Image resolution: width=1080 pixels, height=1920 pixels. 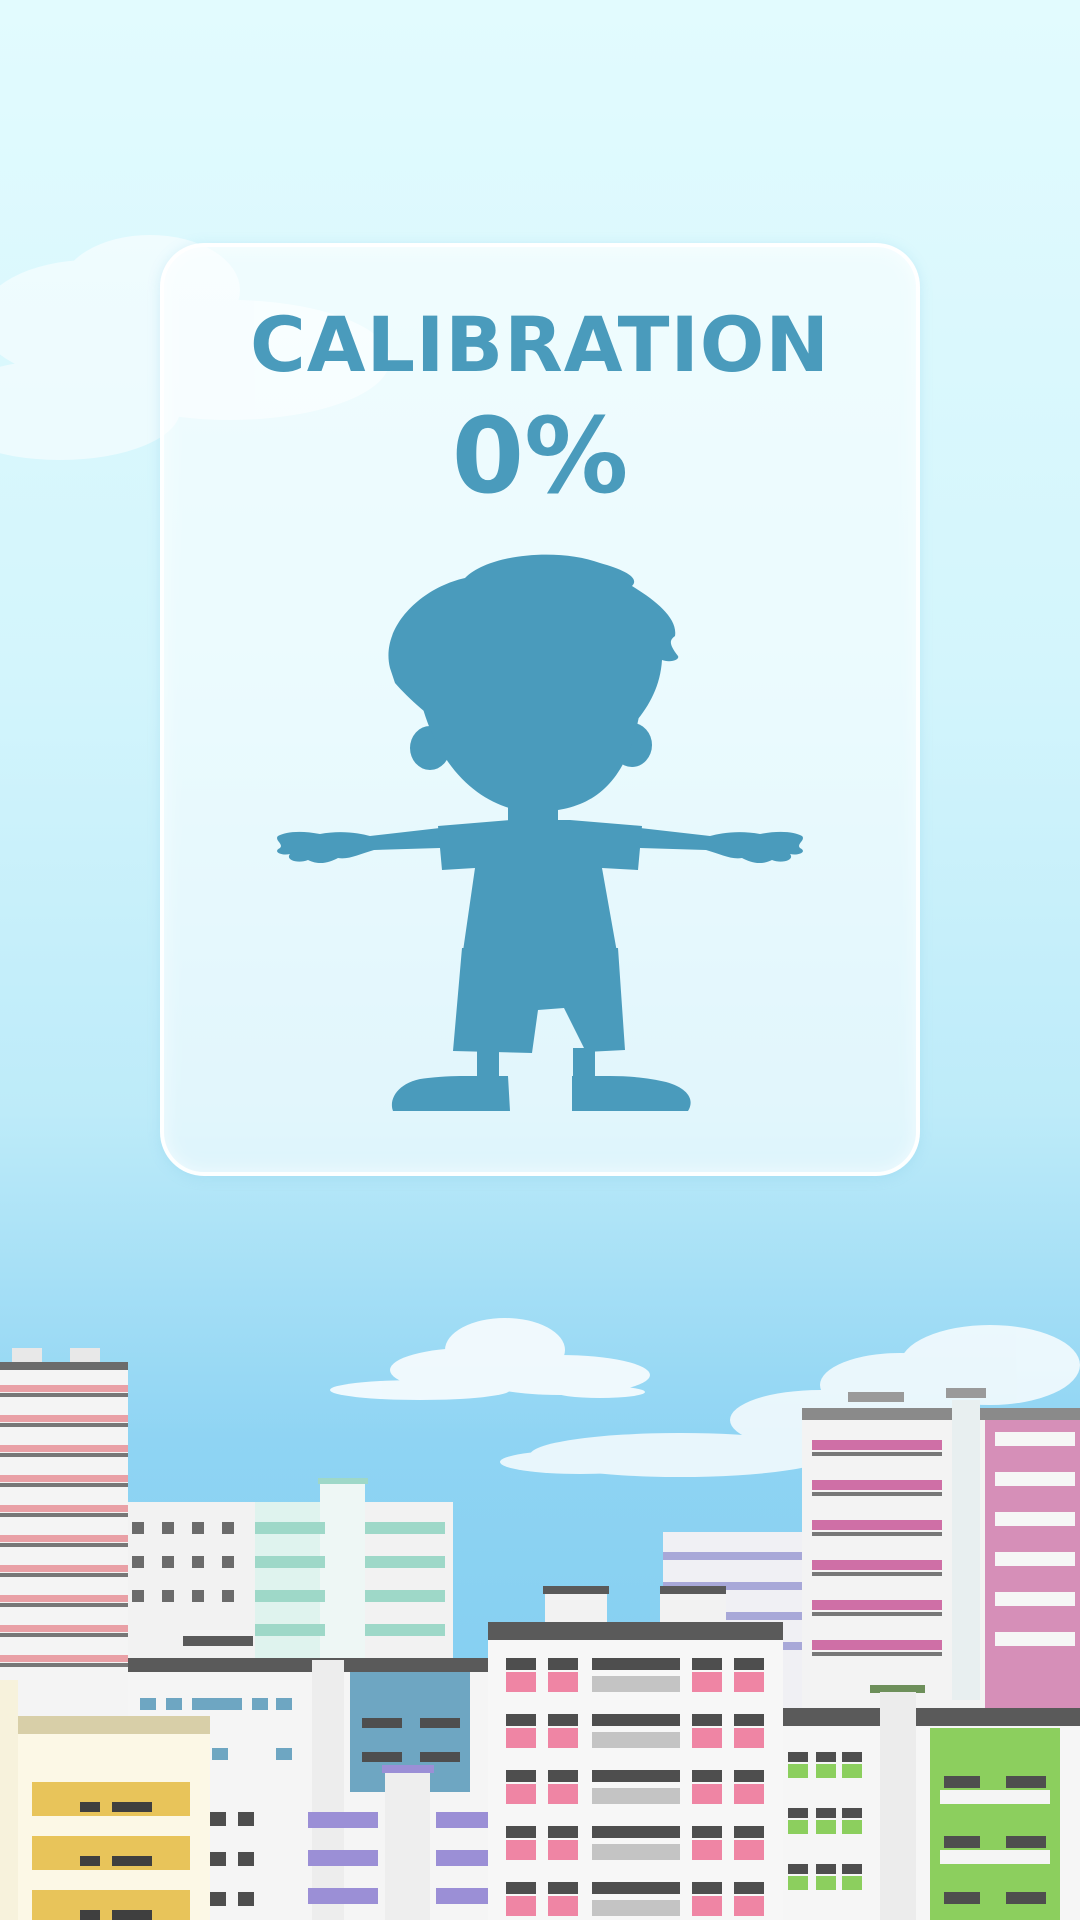 What do you see at coordinates (540, 344) in the screenshot?
I see `calibration-title: CALIBRATION` at bounding box center [540, 344].